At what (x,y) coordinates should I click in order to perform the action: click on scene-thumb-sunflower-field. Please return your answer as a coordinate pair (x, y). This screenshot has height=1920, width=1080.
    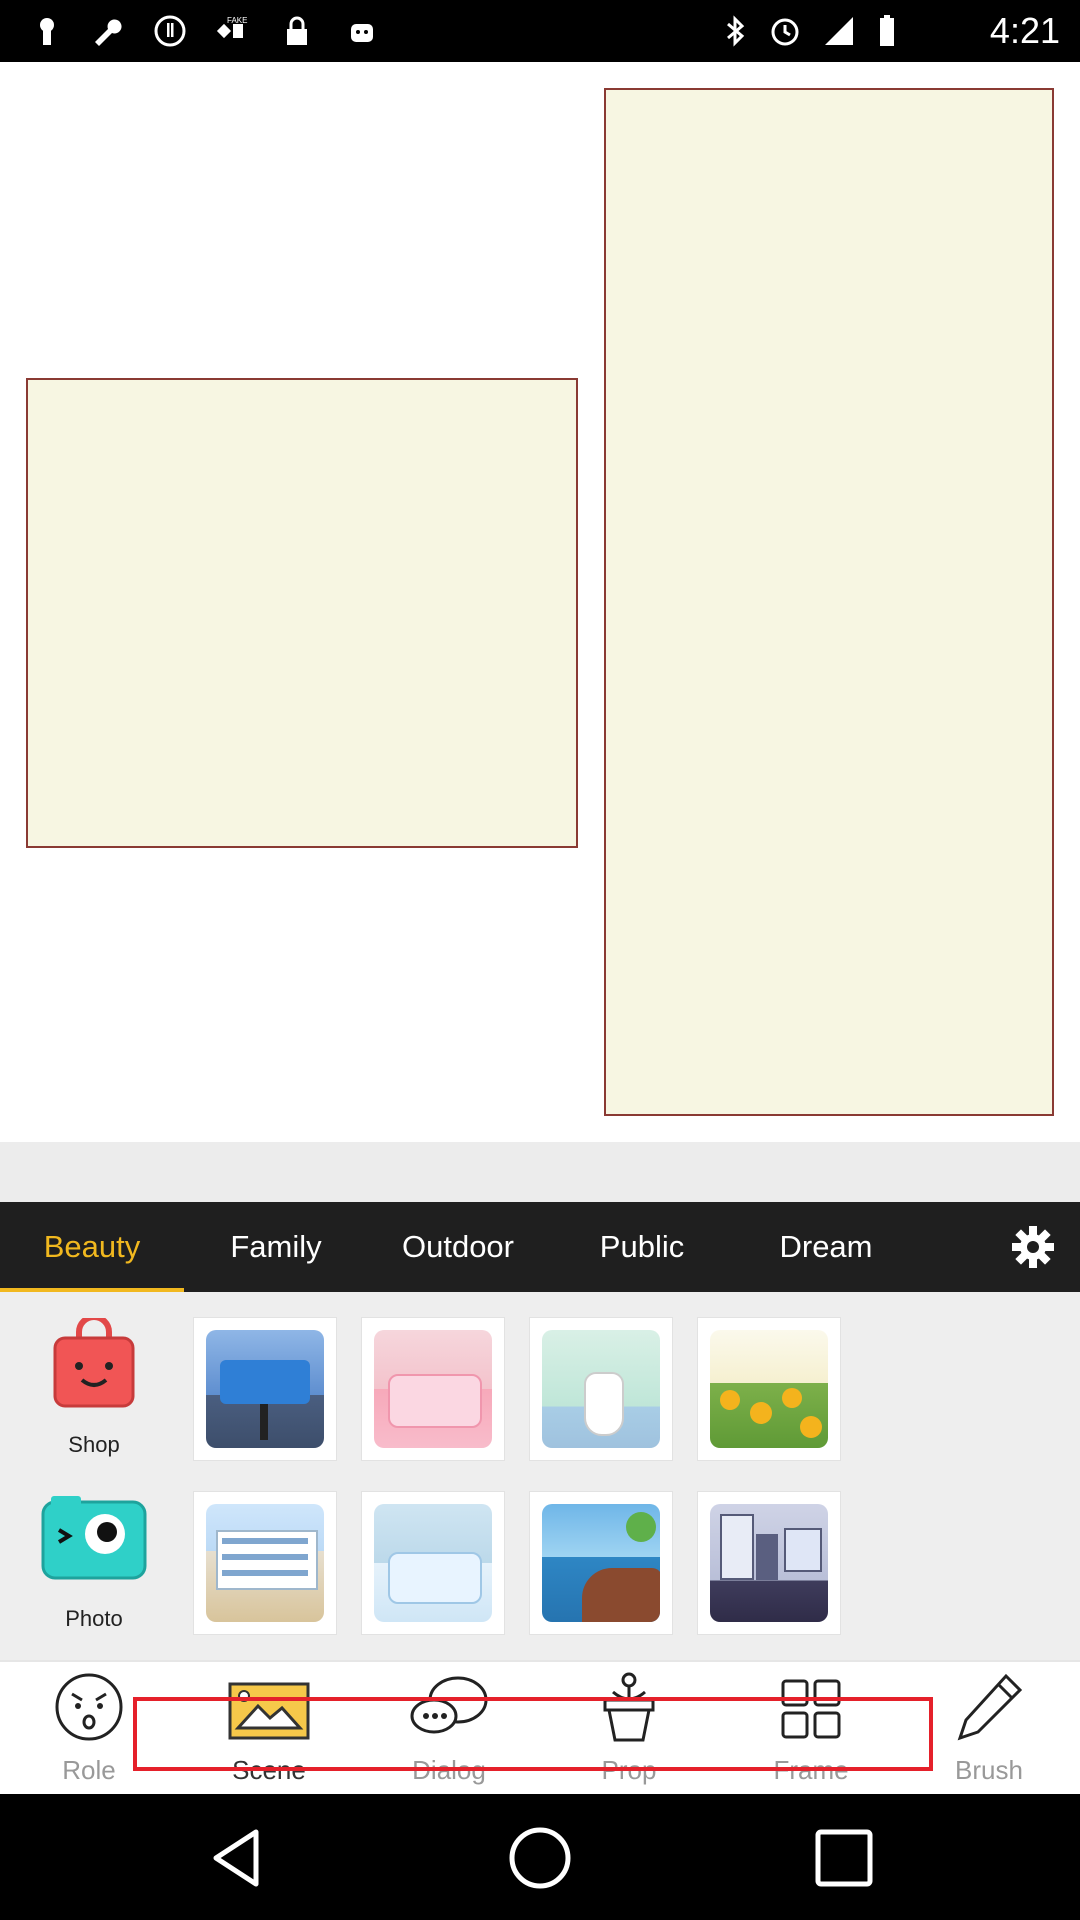
    Looking at the image, I should click on (769, 1389).